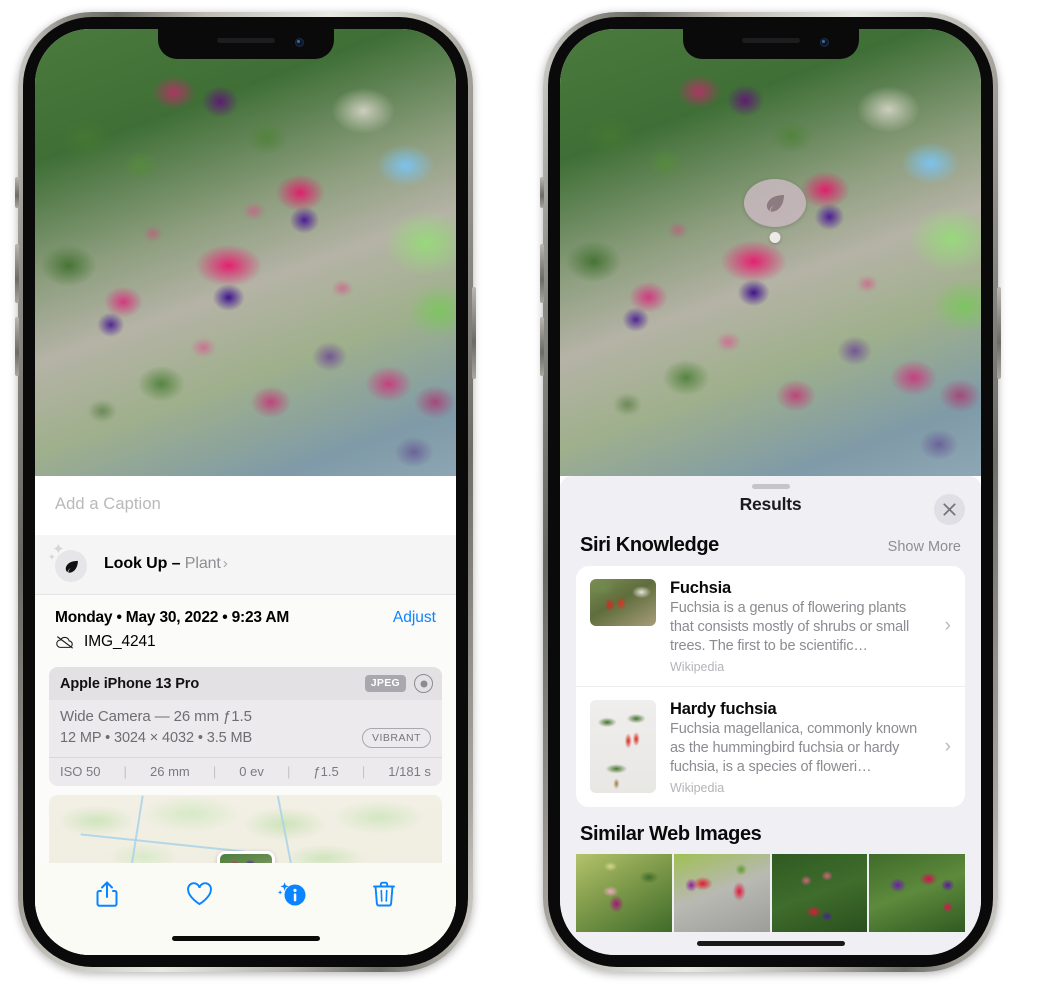 This screenshot has width=1055, height=985. Describe the element at coordinates (202, 563) in the screenshot. I see `look-up-subject: Plant` at that location.